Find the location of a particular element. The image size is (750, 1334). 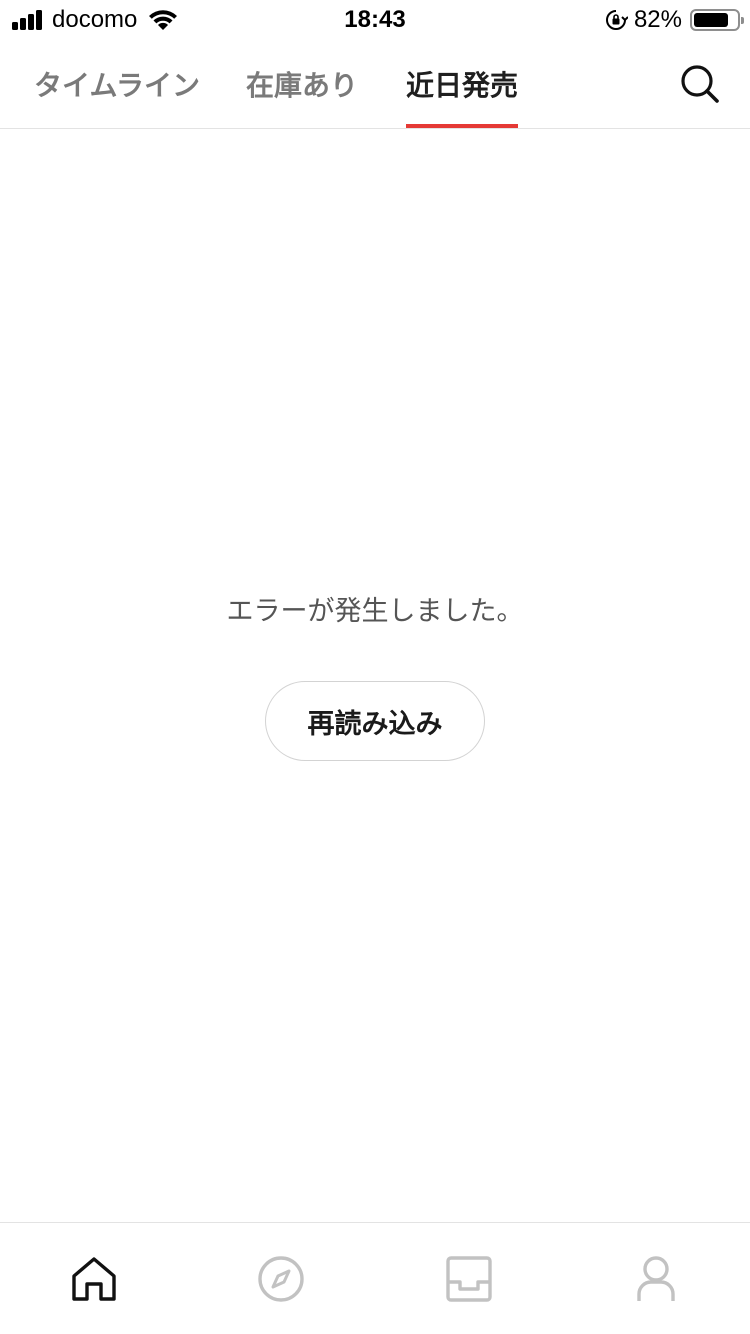

tab-label: タイムライン is located at coordinates (117, 85).